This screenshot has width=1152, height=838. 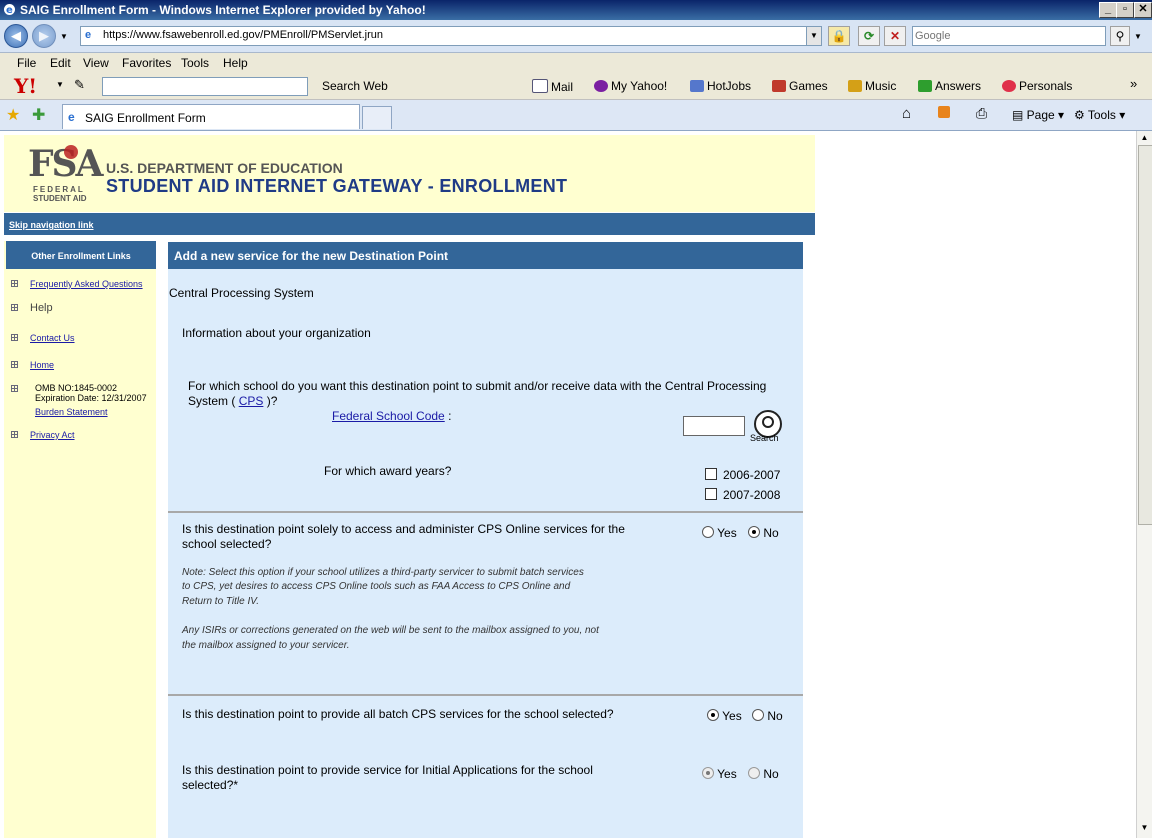 What do you see at coordinates (1108, 10) in the screenshot?
I see `minimize-button: _` at bounding box center [1108, 10].